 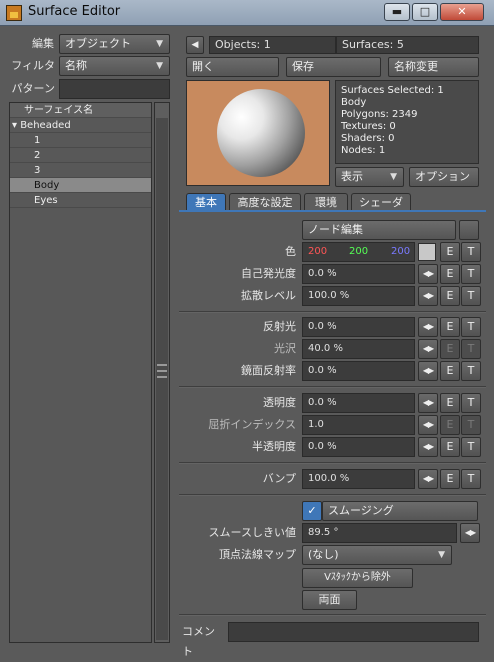 What do you see at coordinates (358, 425) in the screenshot?
I see `refraction-input: 1.0` at bounding box center [358, 425].